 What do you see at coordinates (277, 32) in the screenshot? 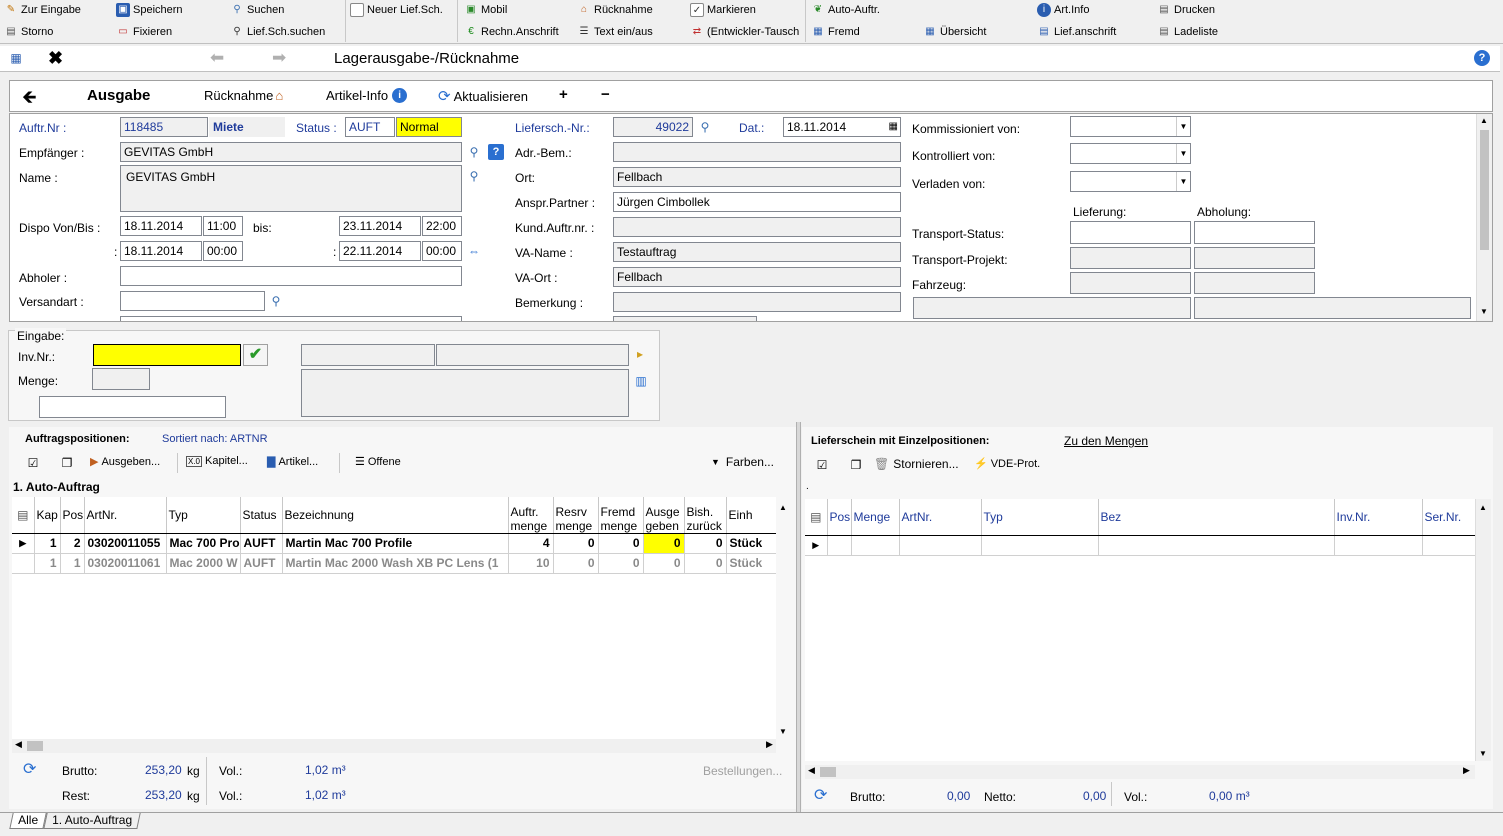
I see `liefsch-suchen-button: ⚲ Lief.Sch.suchen` at bounding box center [277, 32].